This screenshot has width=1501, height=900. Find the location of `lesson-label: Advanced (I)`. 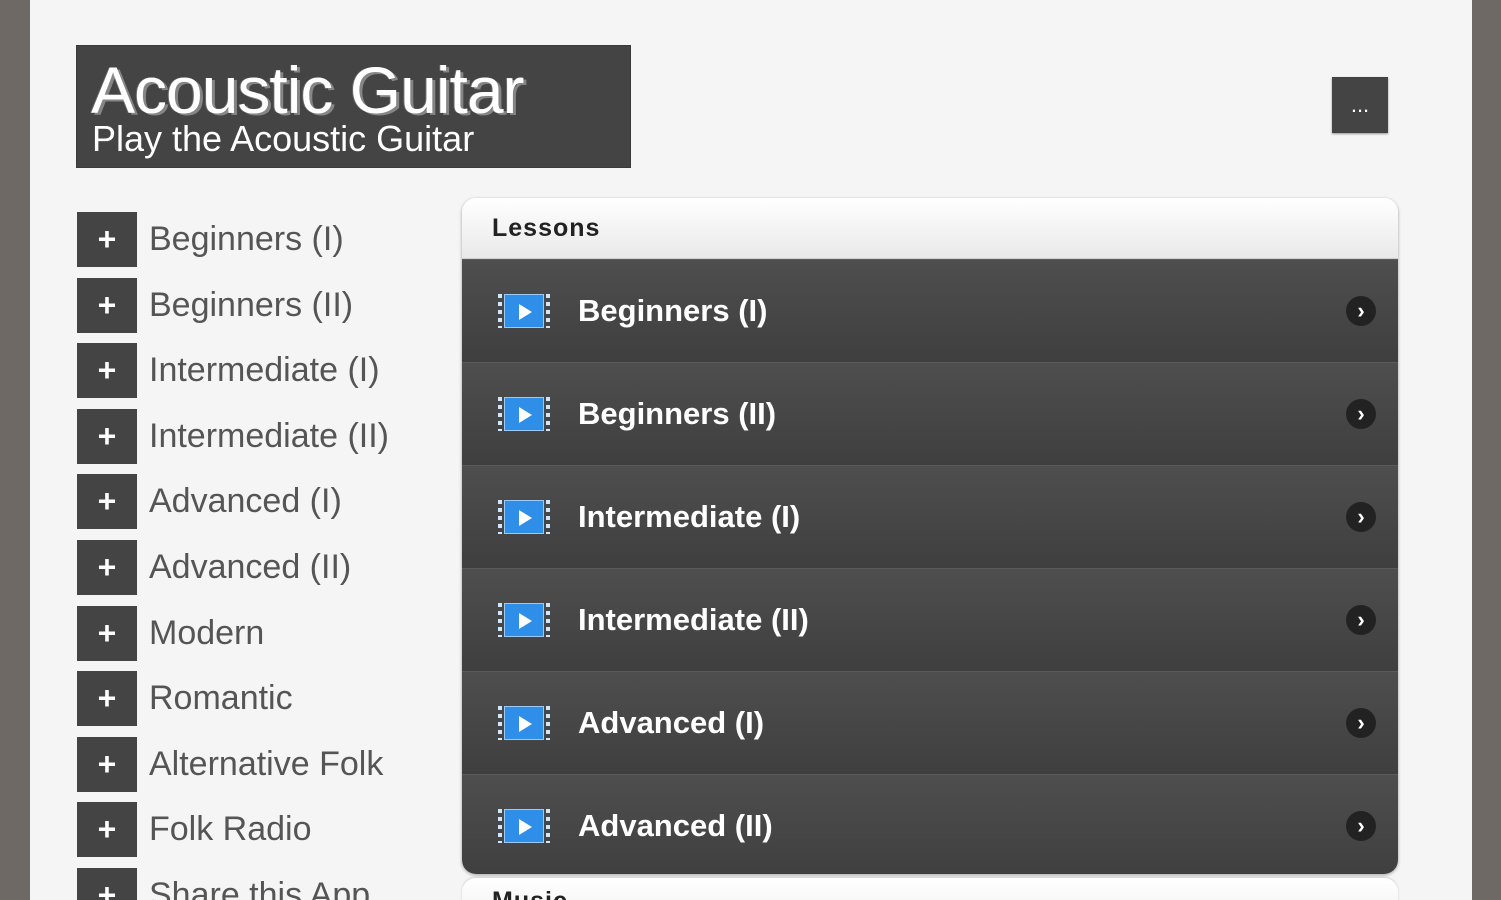

lesson-label: Advanced (I) is located at coordinates (671, 722).